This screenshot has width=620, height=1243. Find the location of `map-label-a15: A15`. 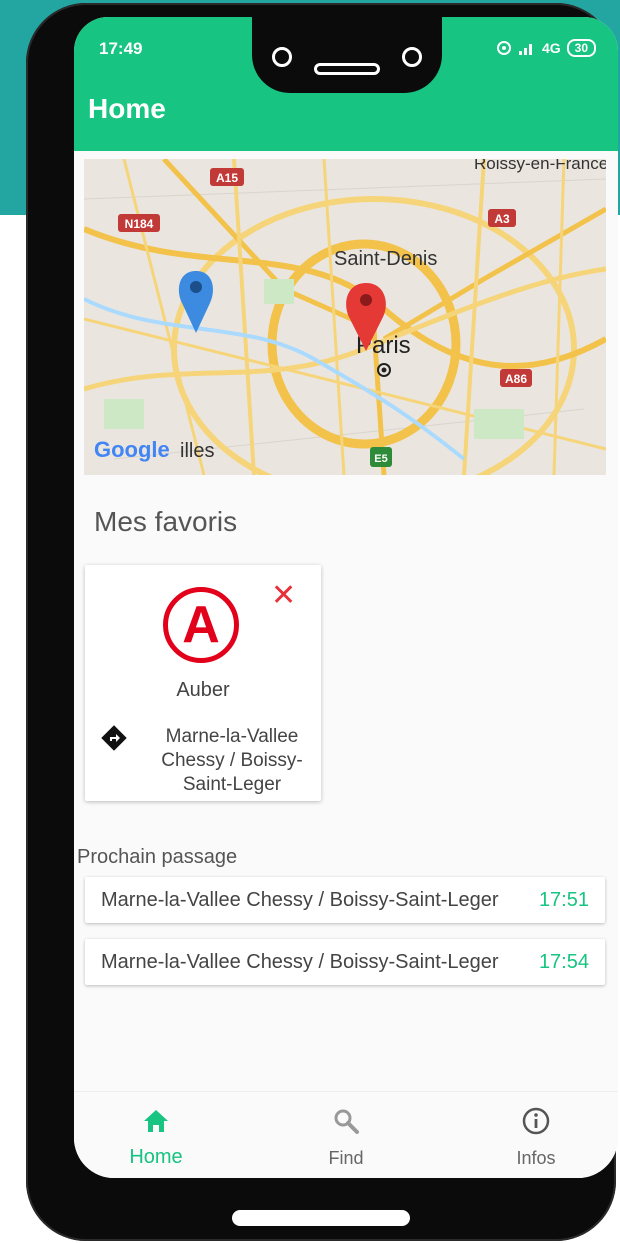

map-label-a15: A15 is located at coordinates (227, 178).